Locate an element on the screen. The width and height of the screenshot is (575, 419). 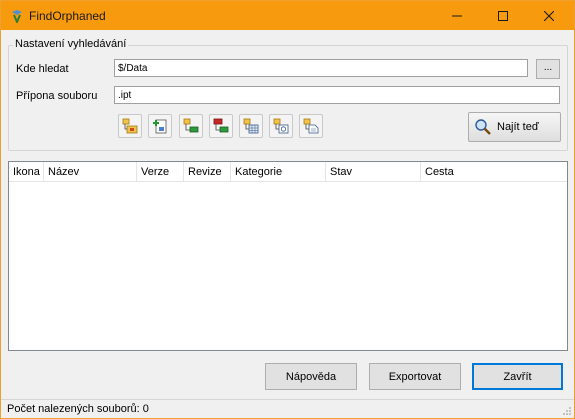
drawing-grid-icon is located at coordinates (251, 126).